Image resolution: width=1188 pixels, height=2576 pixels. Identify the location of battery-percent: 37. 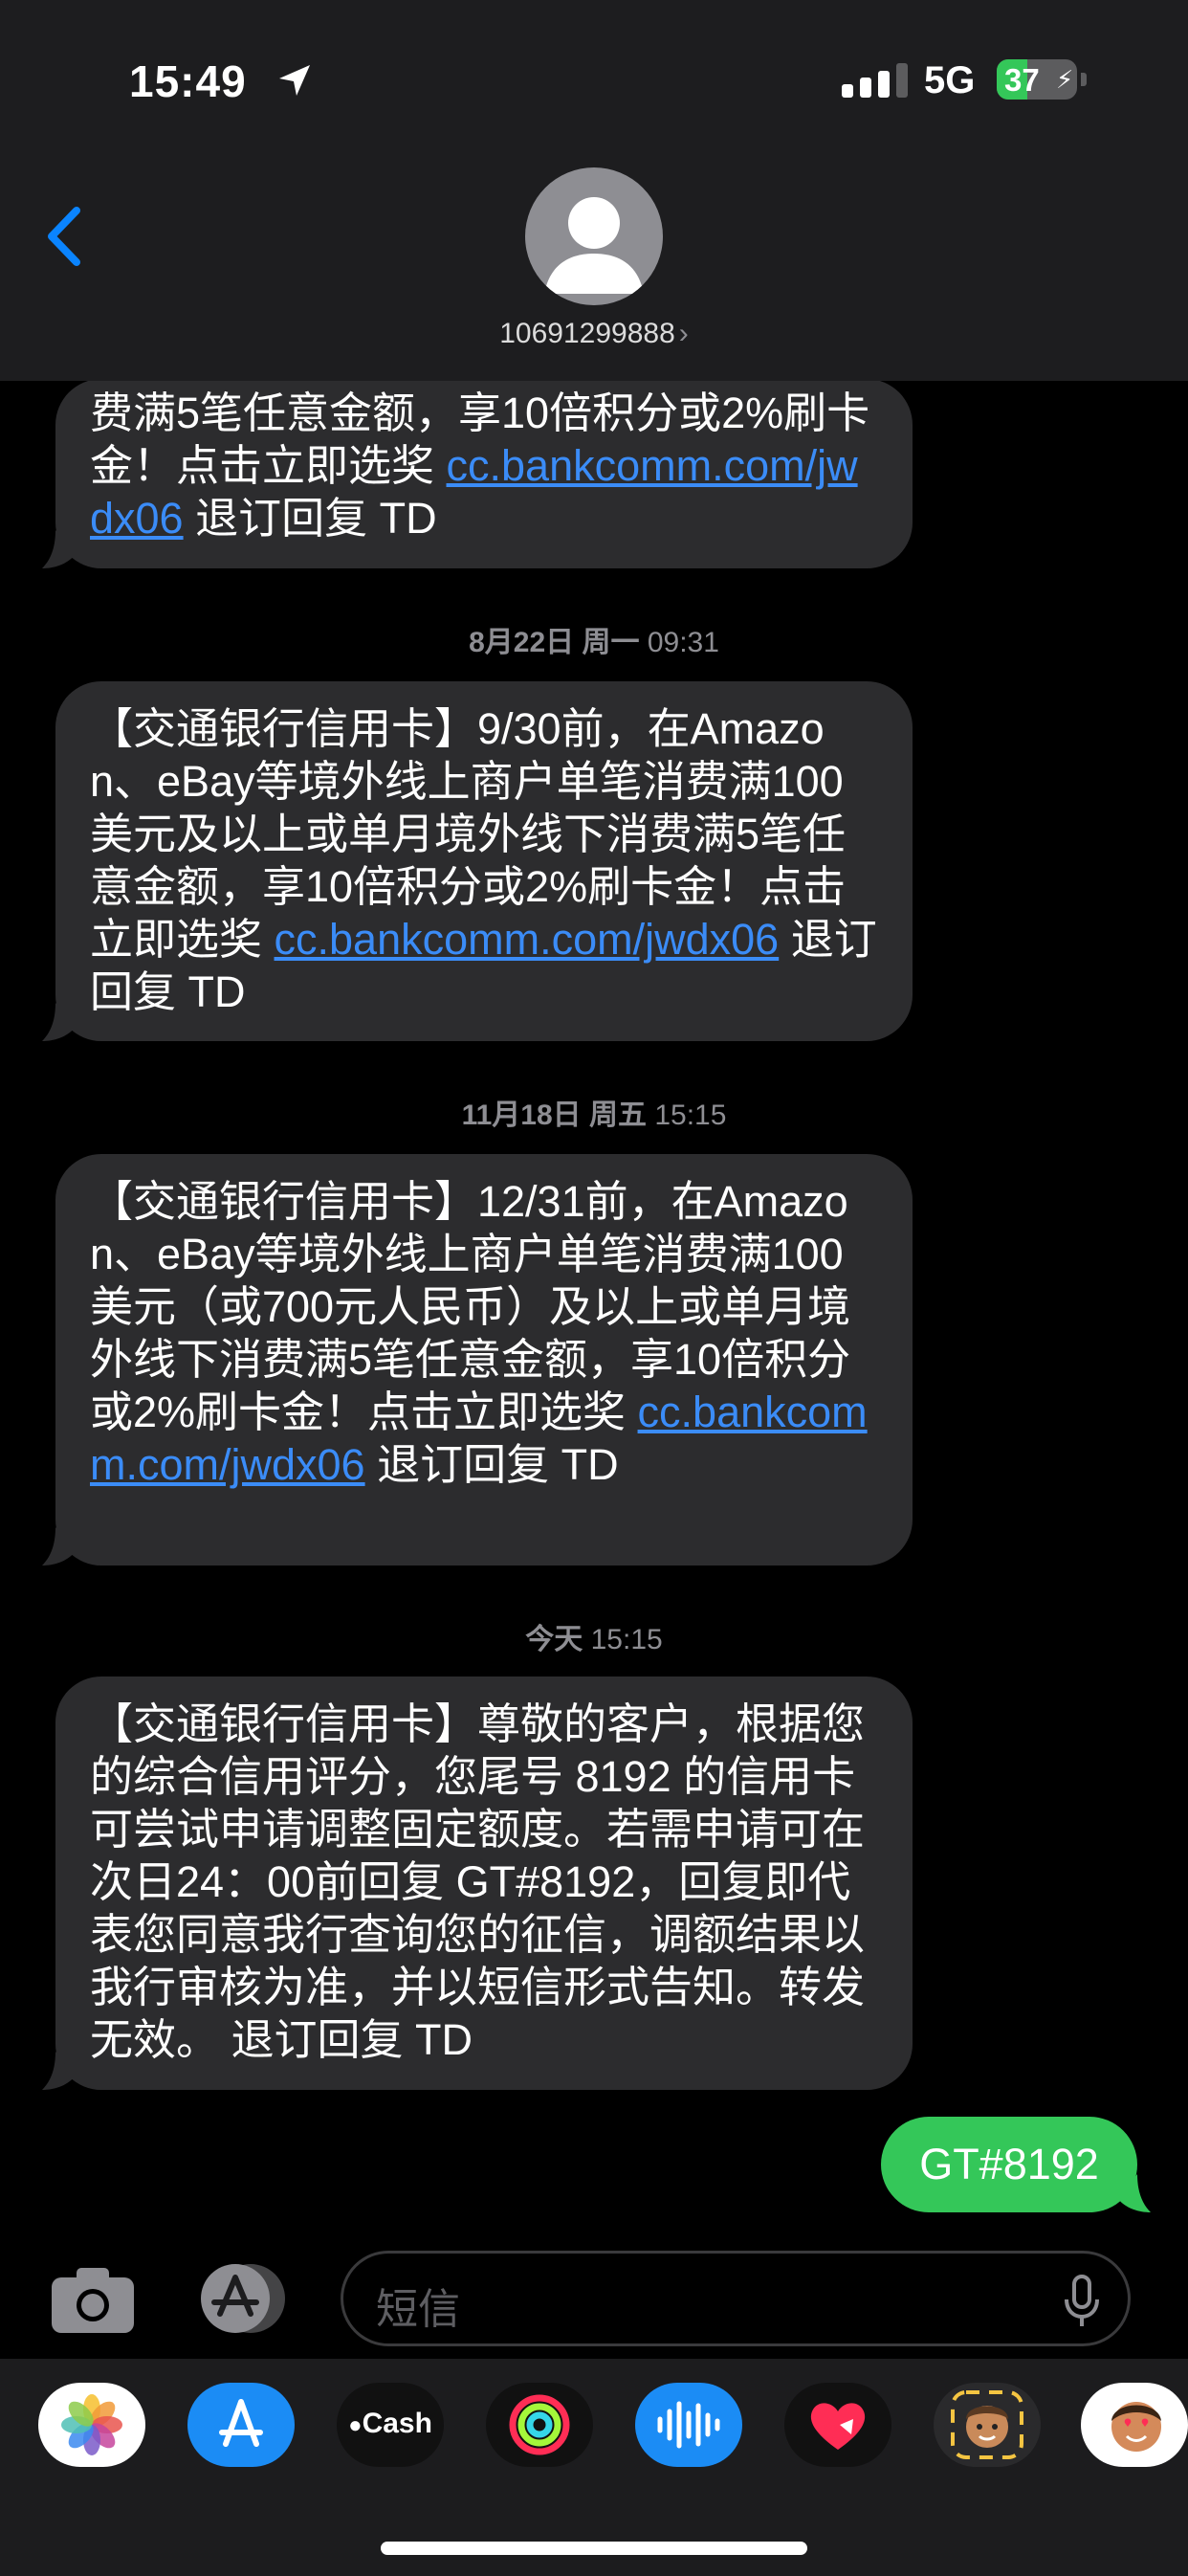
(1022, 80).